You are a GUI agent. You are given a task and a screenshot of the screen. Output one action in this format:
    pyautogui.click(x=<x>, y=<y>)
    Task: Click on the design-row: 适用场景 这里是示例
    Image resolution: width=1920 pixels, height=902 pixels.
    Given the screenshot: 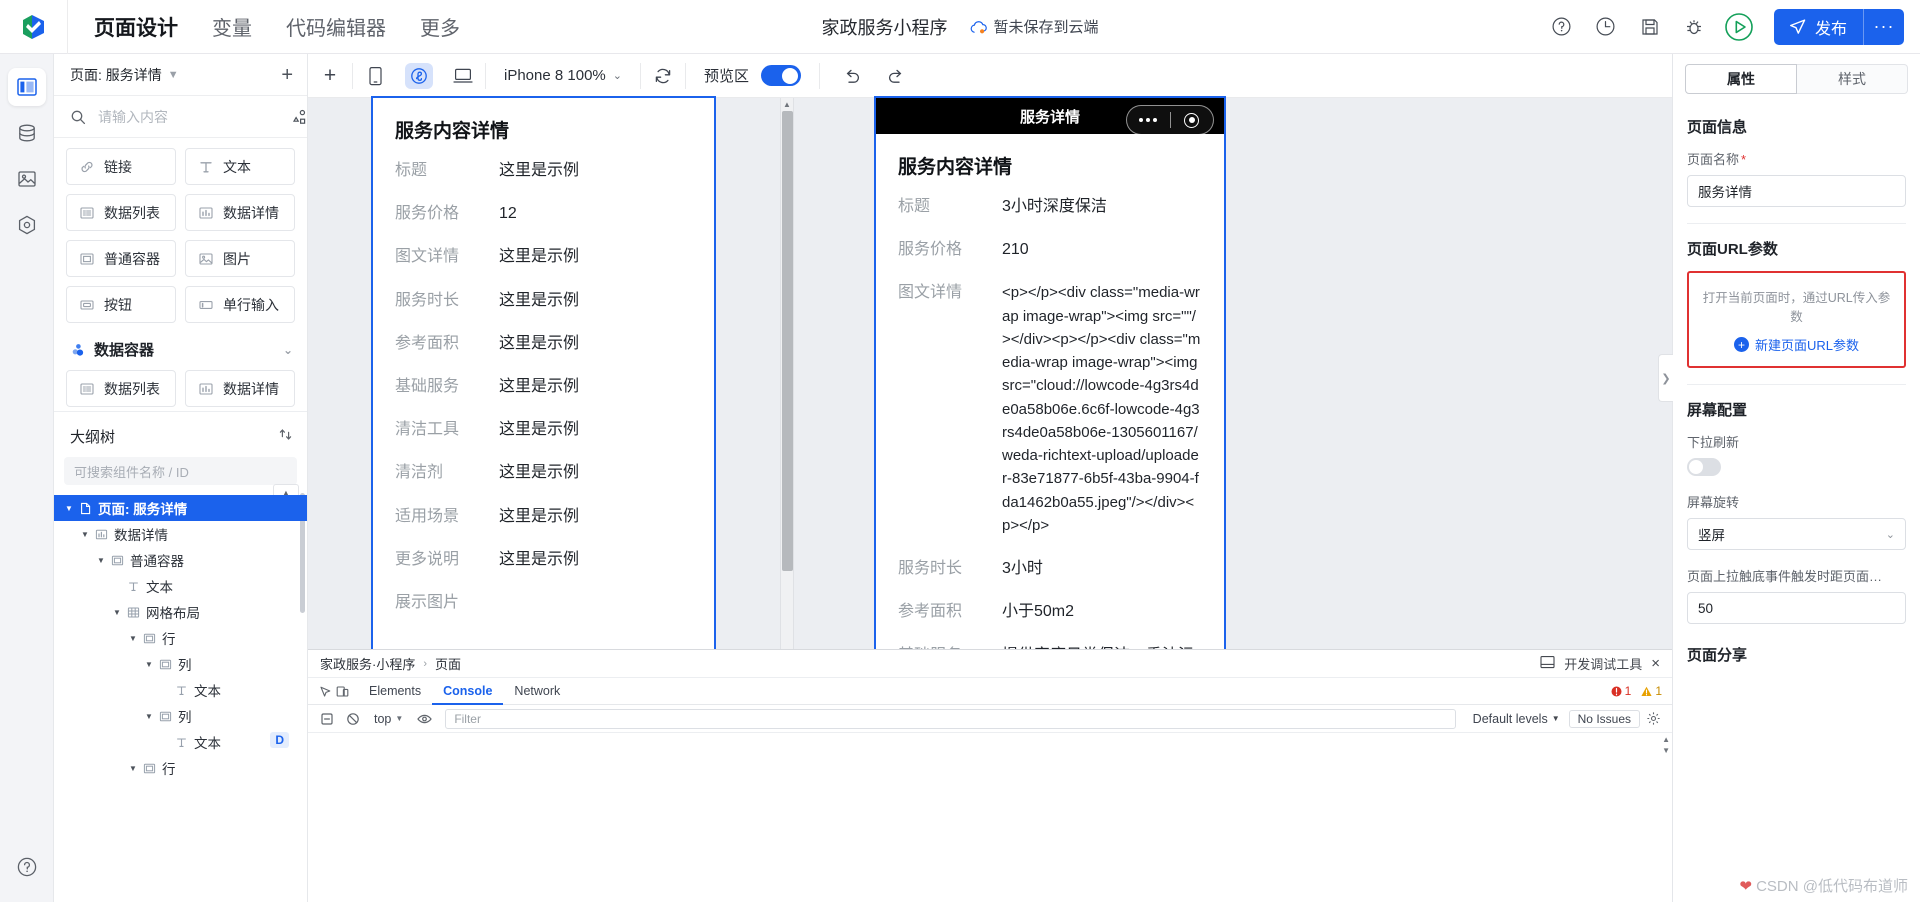 What is the action you would take?
    pyautogui.click(x=543, y=516)
    